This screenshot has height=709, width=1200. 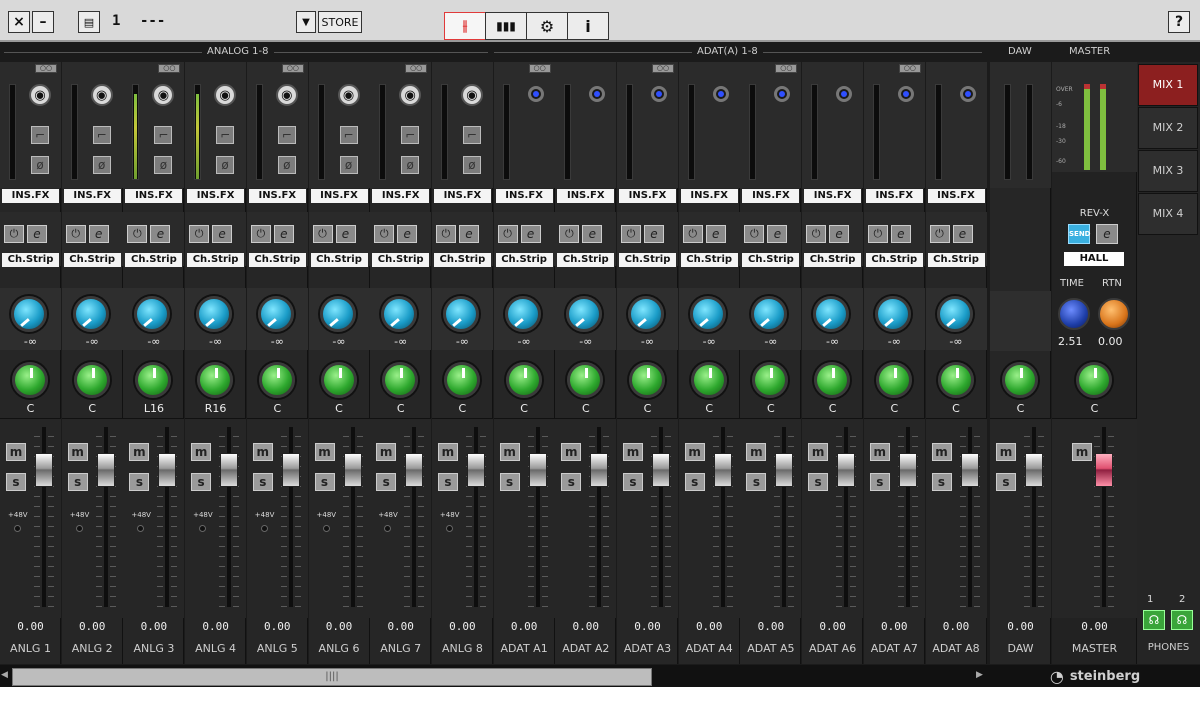 What do you see at coordinates (1020, 380) in the screenshot?
I see `daw-pan-knob` at bounding box center [1020, 380].